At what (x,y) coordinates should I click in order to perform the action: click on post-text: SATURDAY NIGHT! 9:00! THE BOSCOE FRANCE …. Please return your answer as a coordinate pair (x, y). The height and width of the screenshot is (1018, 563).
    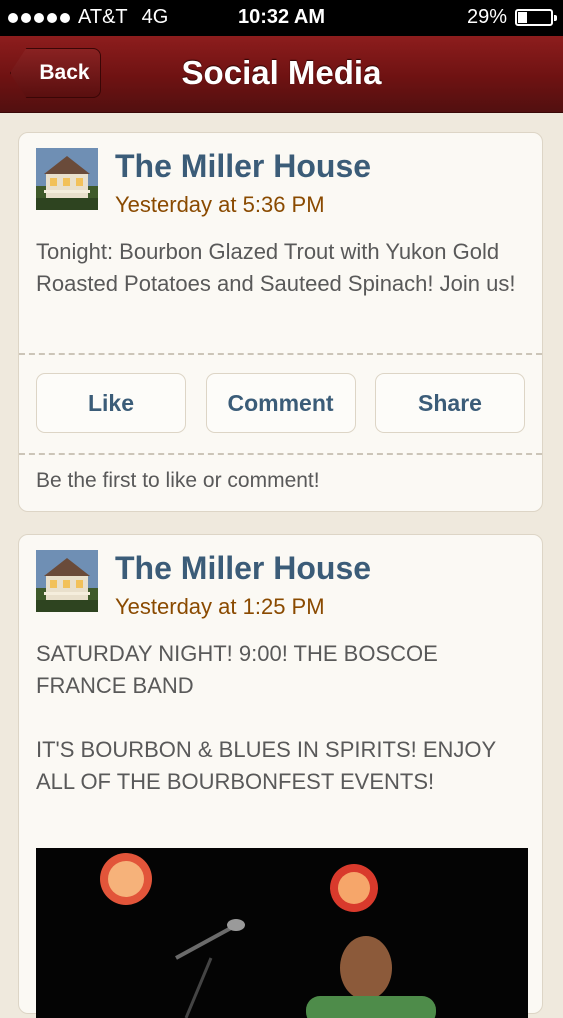
    Looking at the image, I should click on (266, 717).